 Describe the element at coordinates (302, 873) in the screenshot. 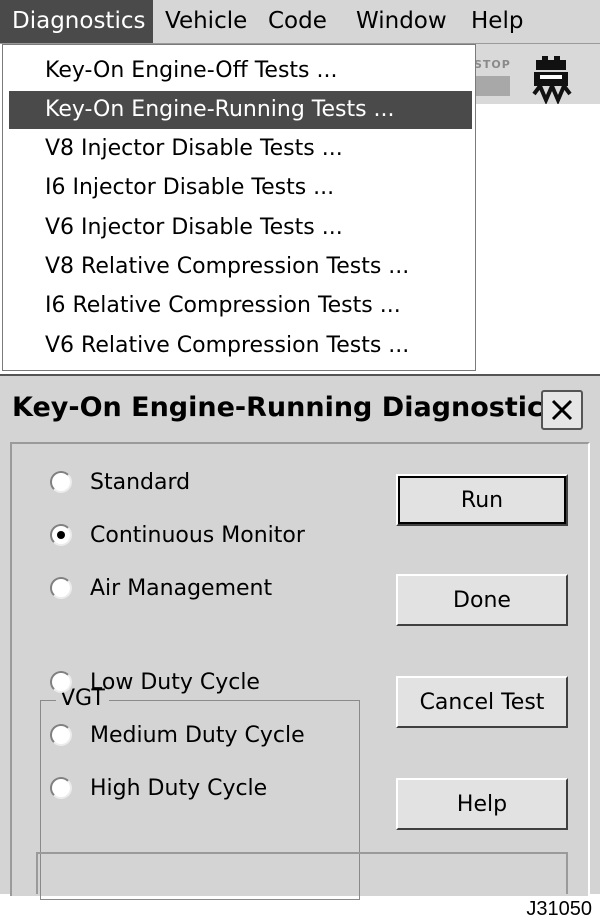

I see `status-area` at that location.